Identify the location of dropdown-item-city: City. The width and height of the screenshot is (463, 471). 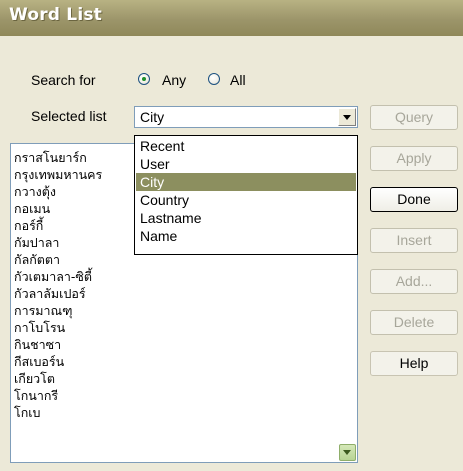
(246, 182).